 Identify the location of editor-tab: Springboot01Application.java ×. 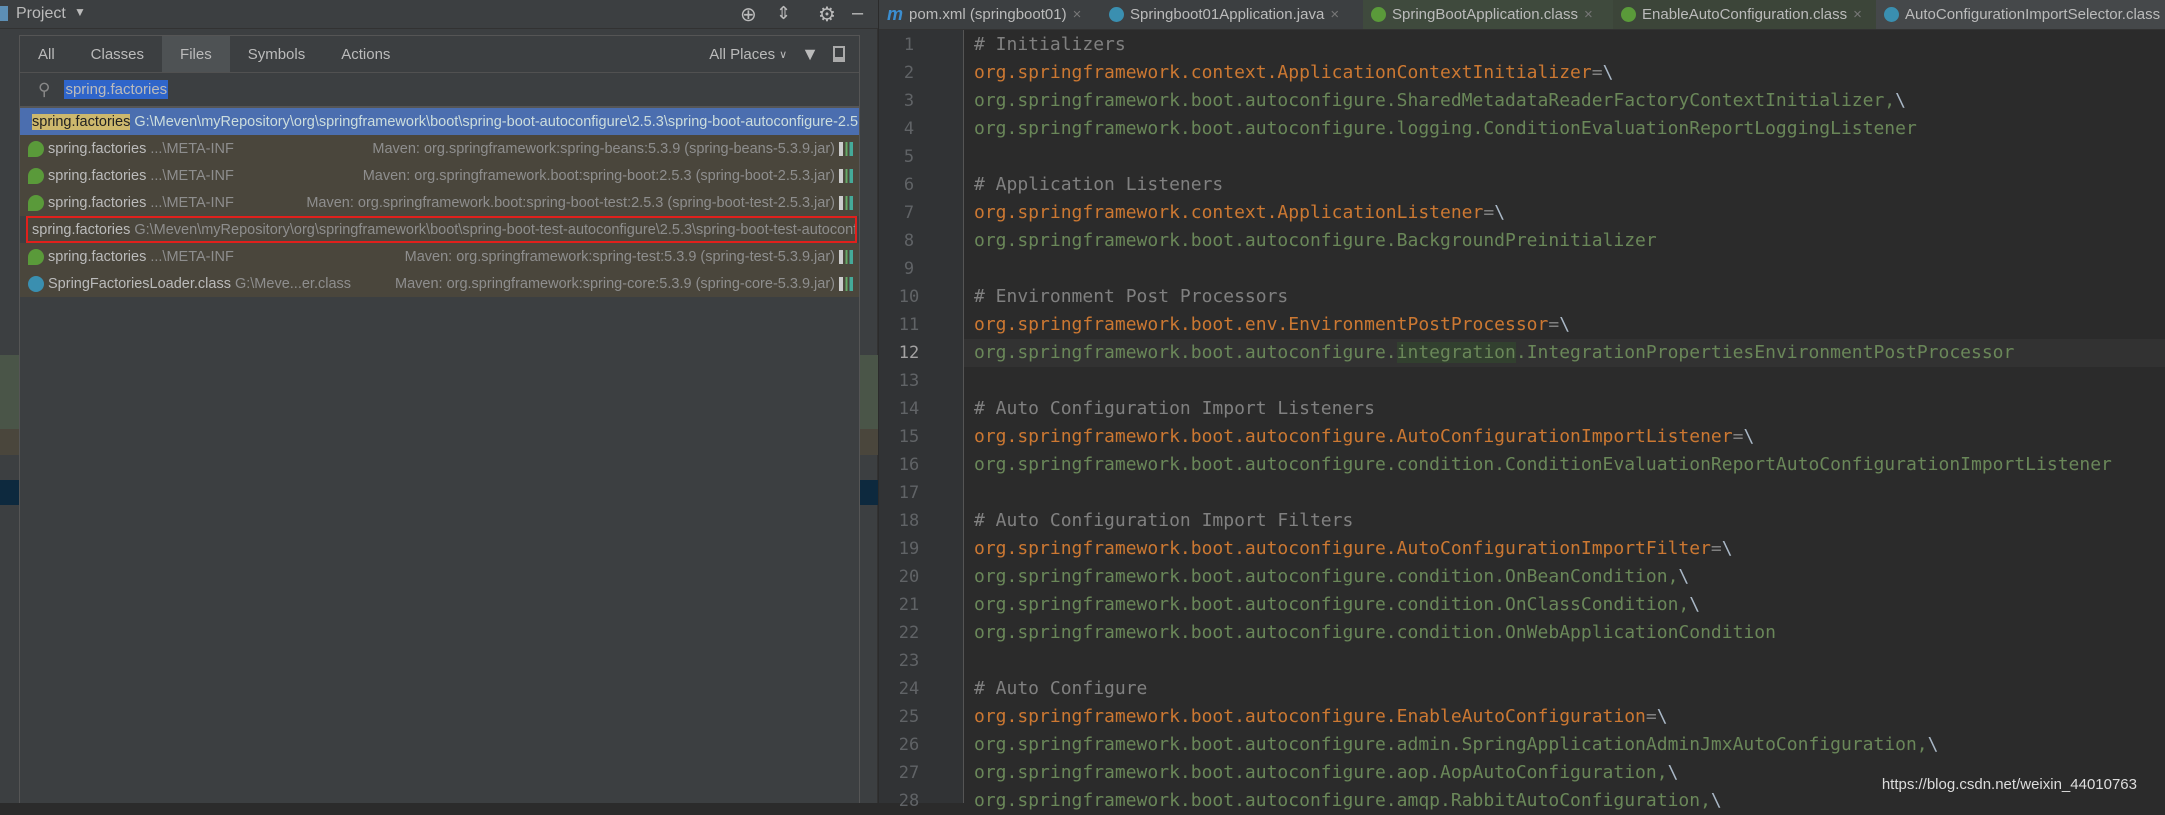
(1232, 14).